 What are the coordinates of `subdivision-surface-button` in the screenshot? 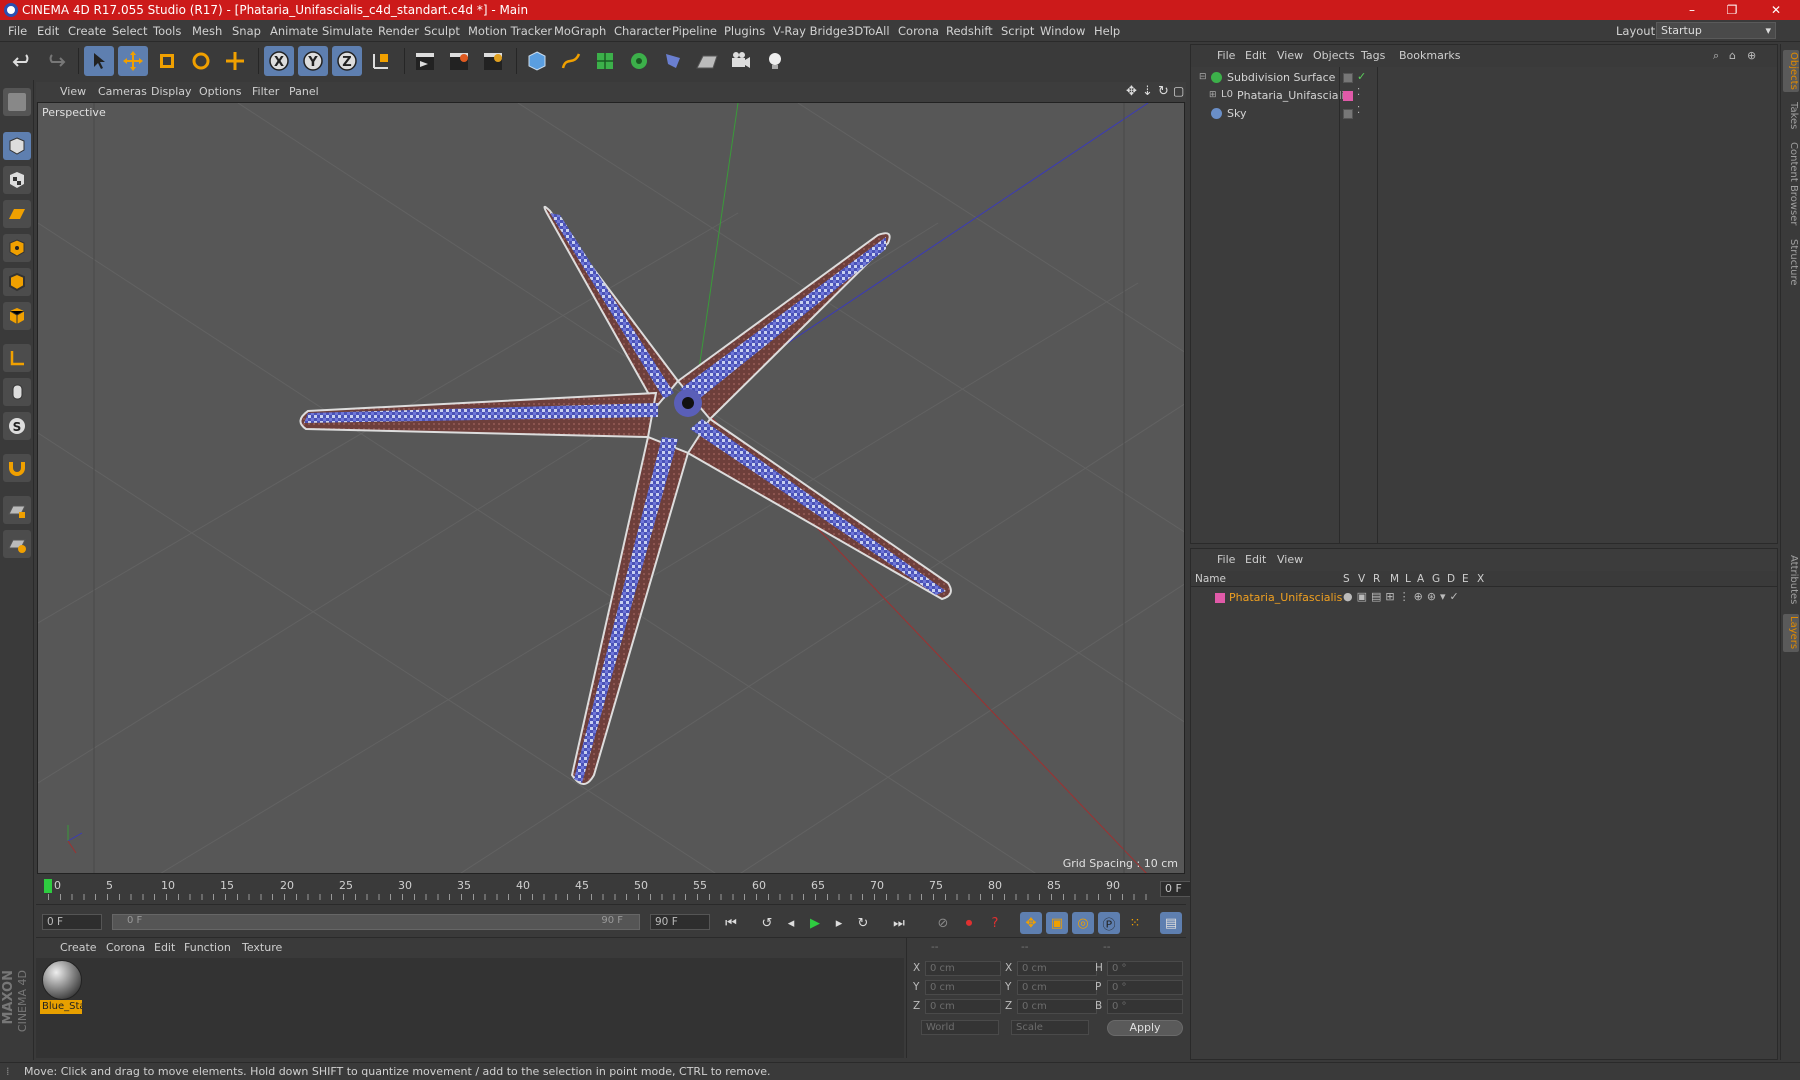 It's located at (605, 61).